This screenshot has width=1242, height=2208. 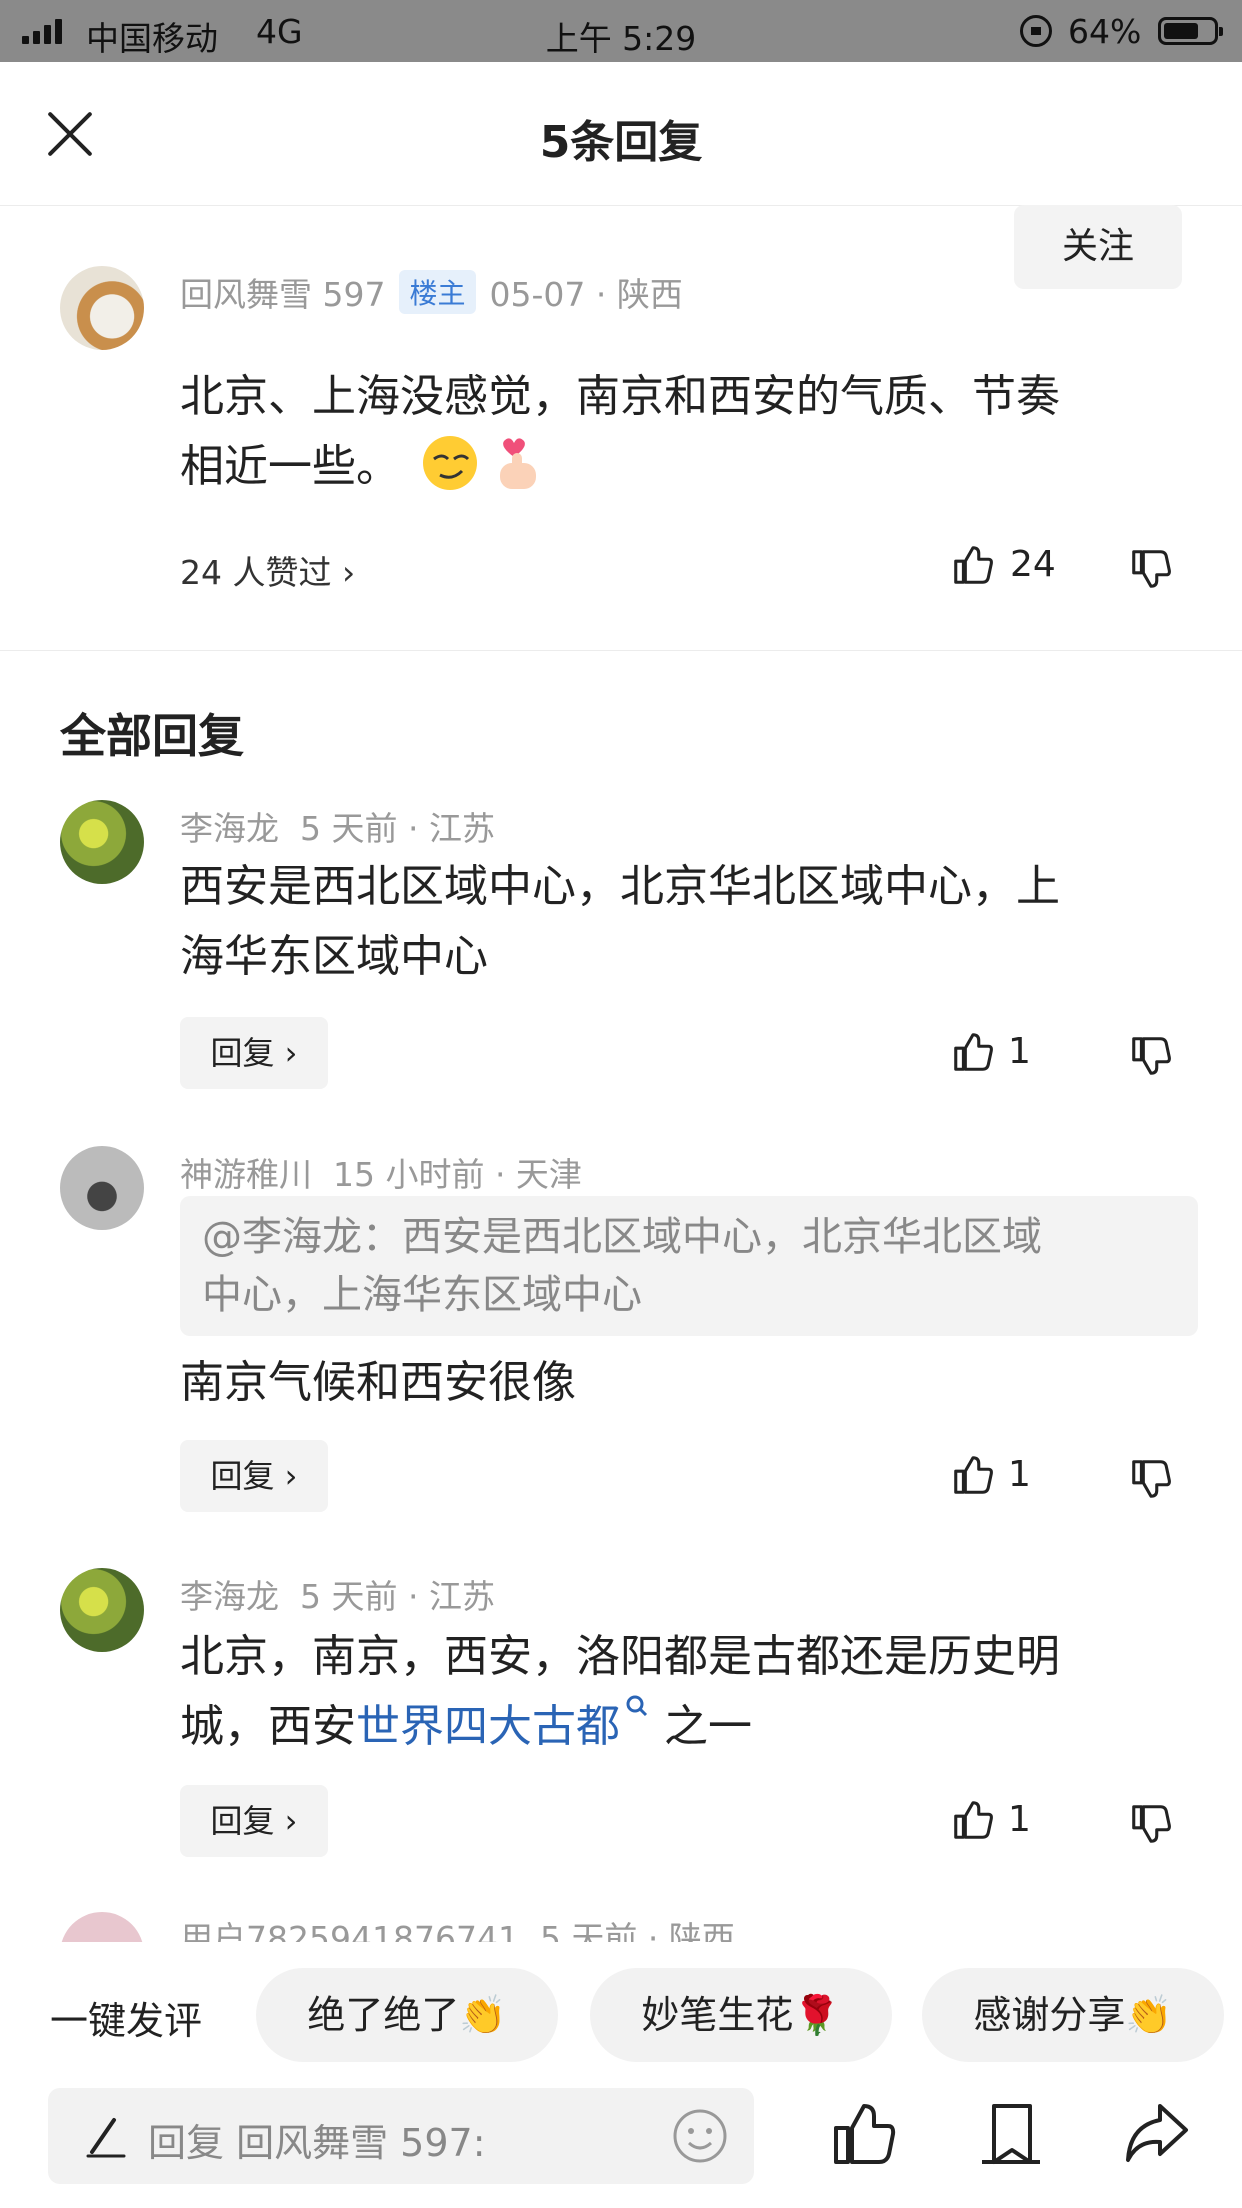 I want to click on quick-comment-chip: 绝了绝了👏, so click(x=407, y=2015).